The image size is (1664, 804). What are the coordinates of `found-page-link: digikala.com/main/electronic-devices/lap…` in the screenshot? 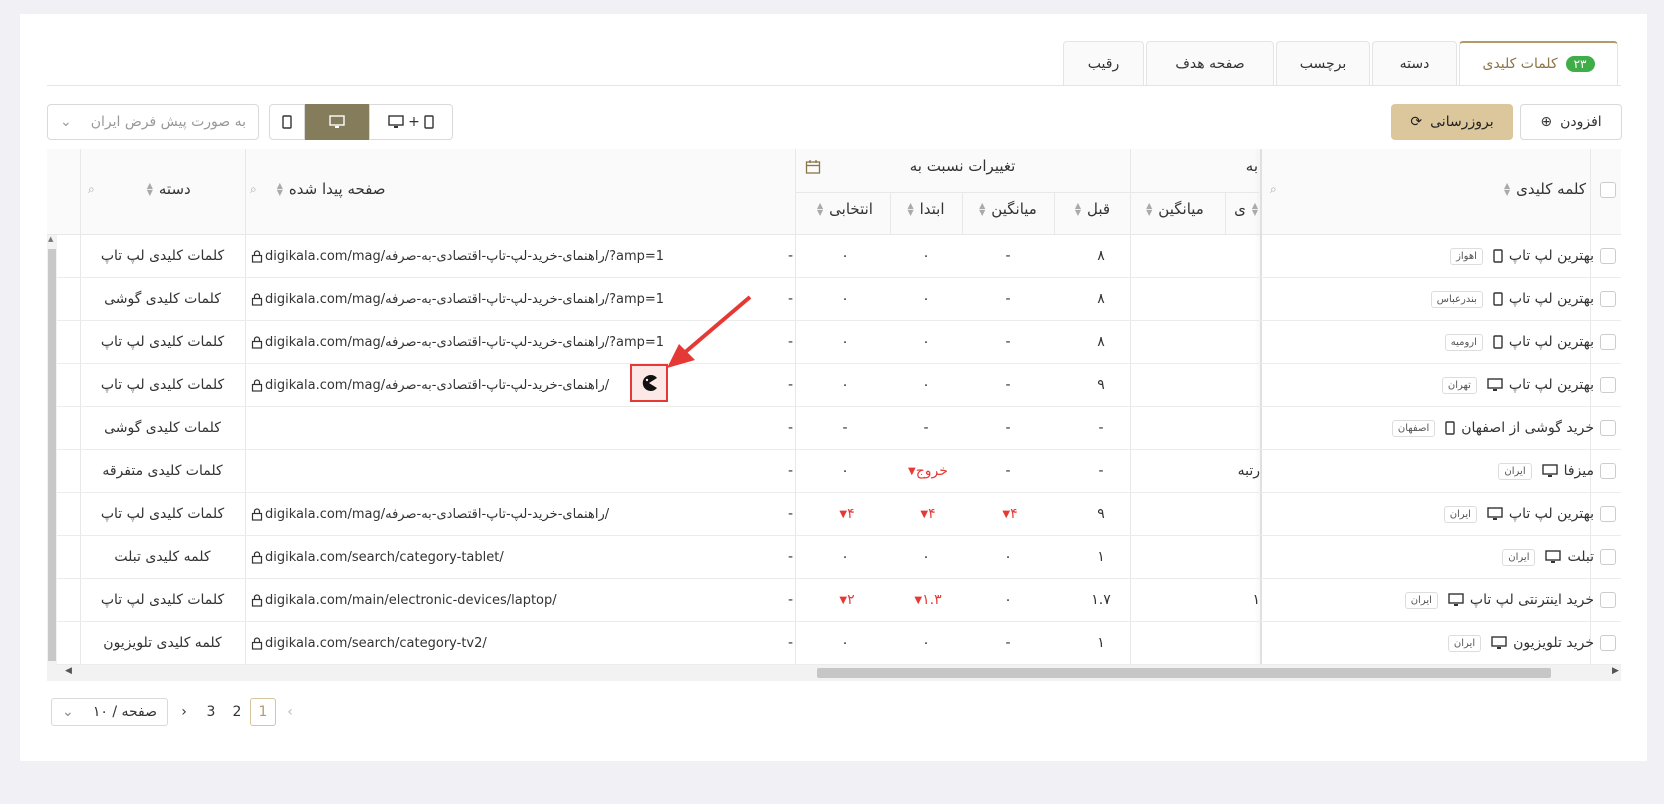 It's located at (411, 600).